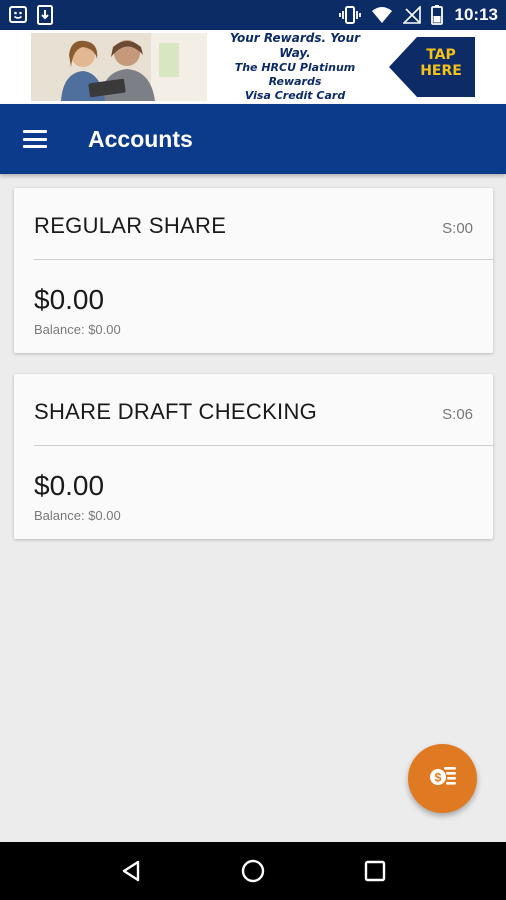 The image size is (506, 900). What do you see at coordinates (295, 46) in the screenshot?
I see `banner-headline: Your Rewards. Your Way.` at bounding box center [295, 46].